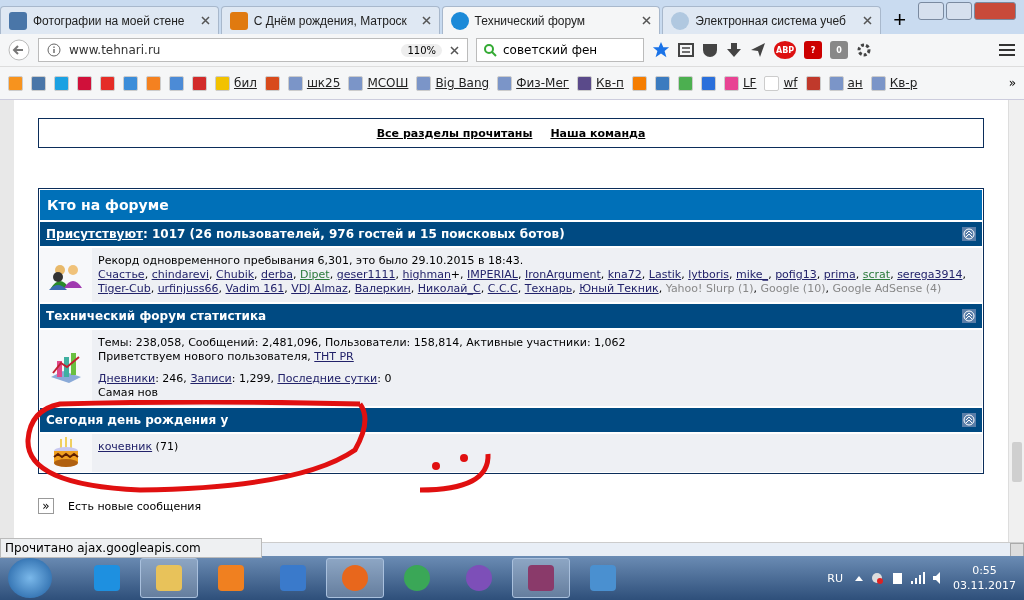  I want to click on tray-icons, so click(898, 578).